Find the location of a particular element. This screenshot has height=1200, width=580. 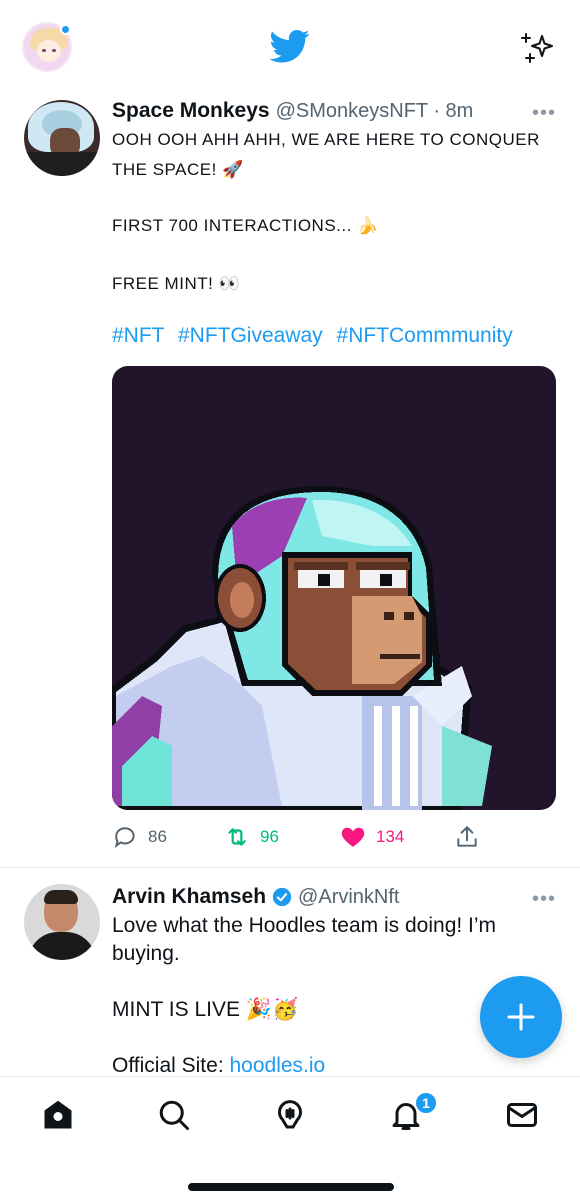

verified-badge-icon is located at coordinates (282, 897).